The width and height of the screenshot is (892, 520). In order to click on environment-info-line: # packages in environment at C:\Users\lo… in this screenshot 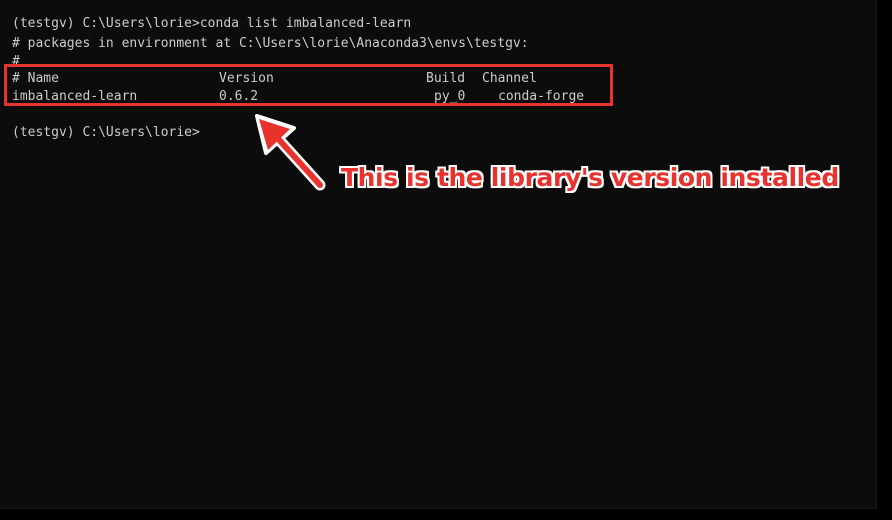, I will do `click(270, 43)`.